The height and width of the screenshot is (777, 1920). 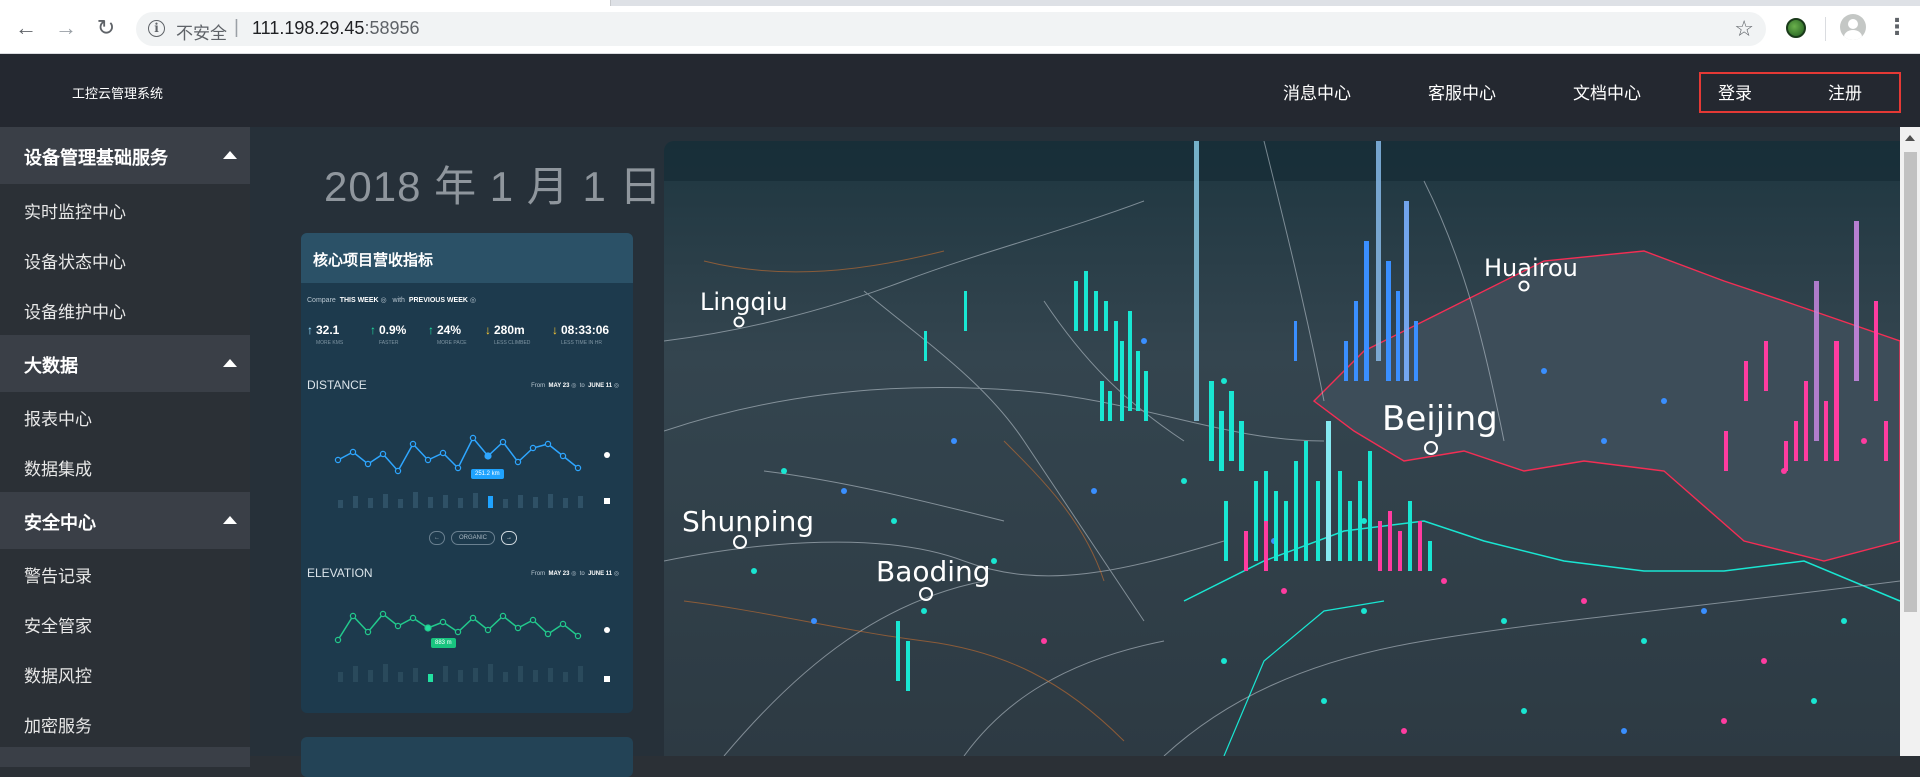 What do you see at coordinates (125, 520) in the screenshot?
I see `sidebar-section-security: 安全中心` at bounding box center [125, 520].